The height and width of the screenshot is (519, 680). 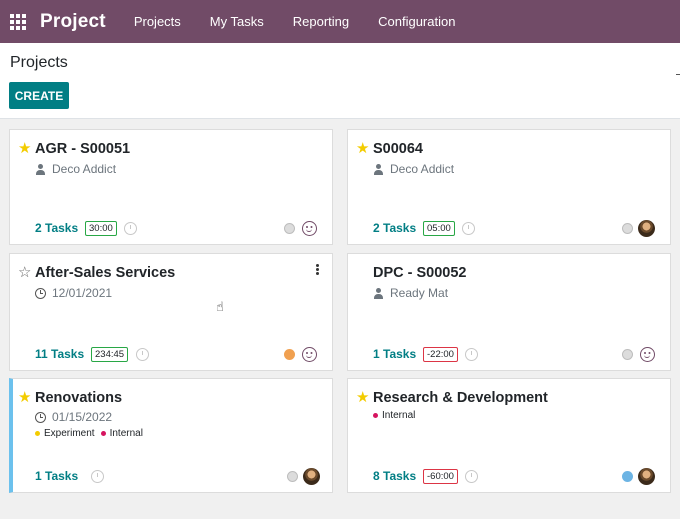 What do you see at coordinates (82, 417) in the screenshot?
I see `project-date-text: 01/15/2022` at bounding box center [82, 417].